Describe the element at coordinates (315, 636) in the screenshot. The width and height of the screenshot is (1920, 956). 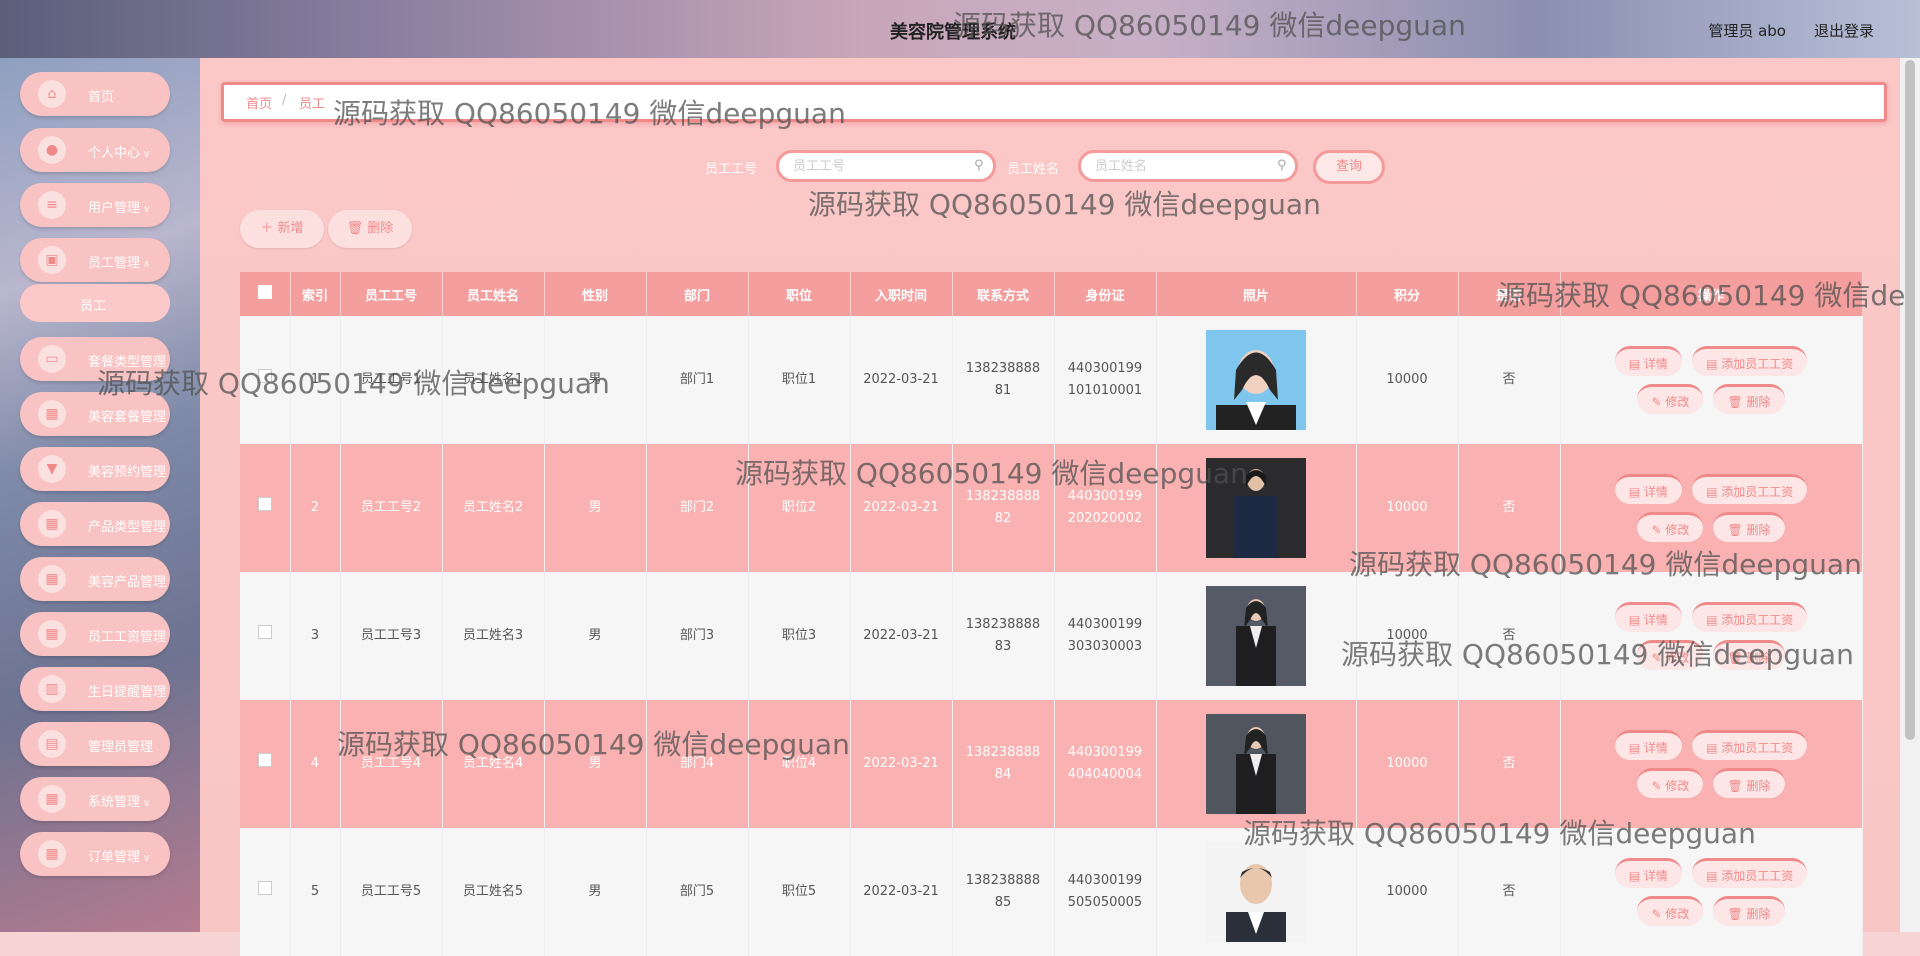
I see `cell-index: 3` at that location.